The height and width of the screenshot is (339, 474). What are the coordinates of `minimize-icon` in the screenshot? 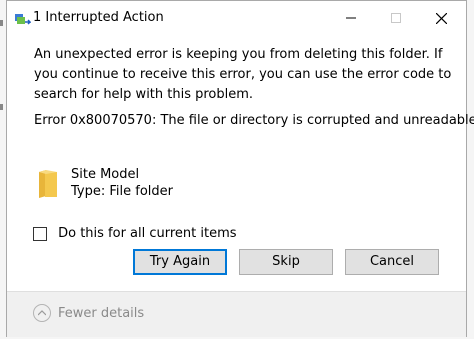 It's located at (351, 18).